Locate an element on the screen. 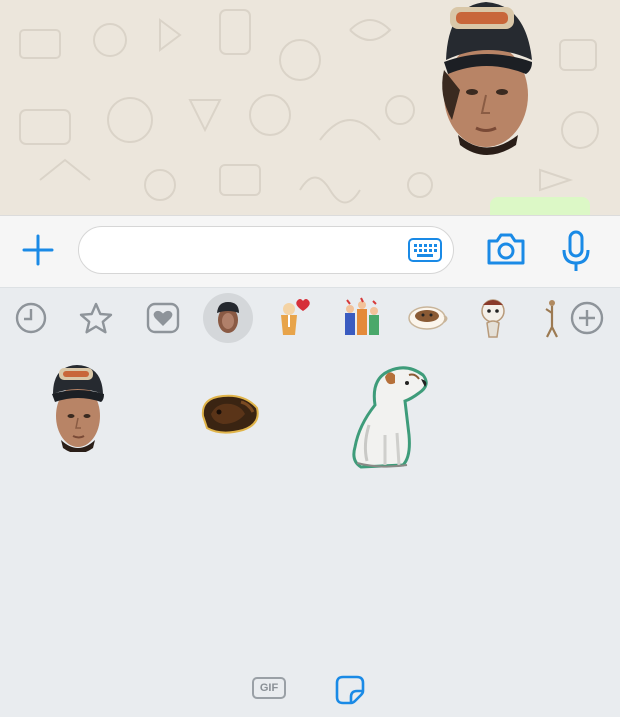  face-sticker-icon is located at coordinates (228, 317).